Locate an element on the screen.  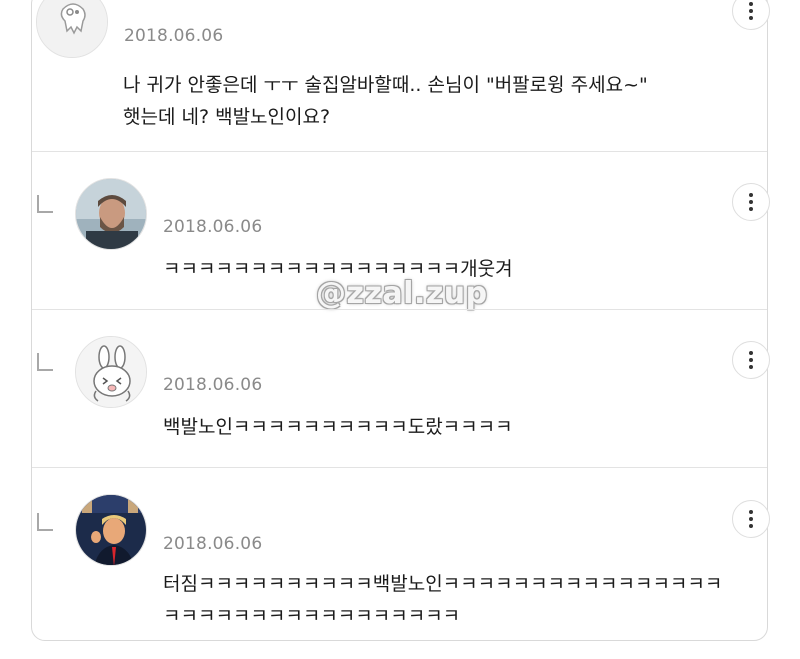
rabbit-cartoon-icon is located at coordinates (111, 372).